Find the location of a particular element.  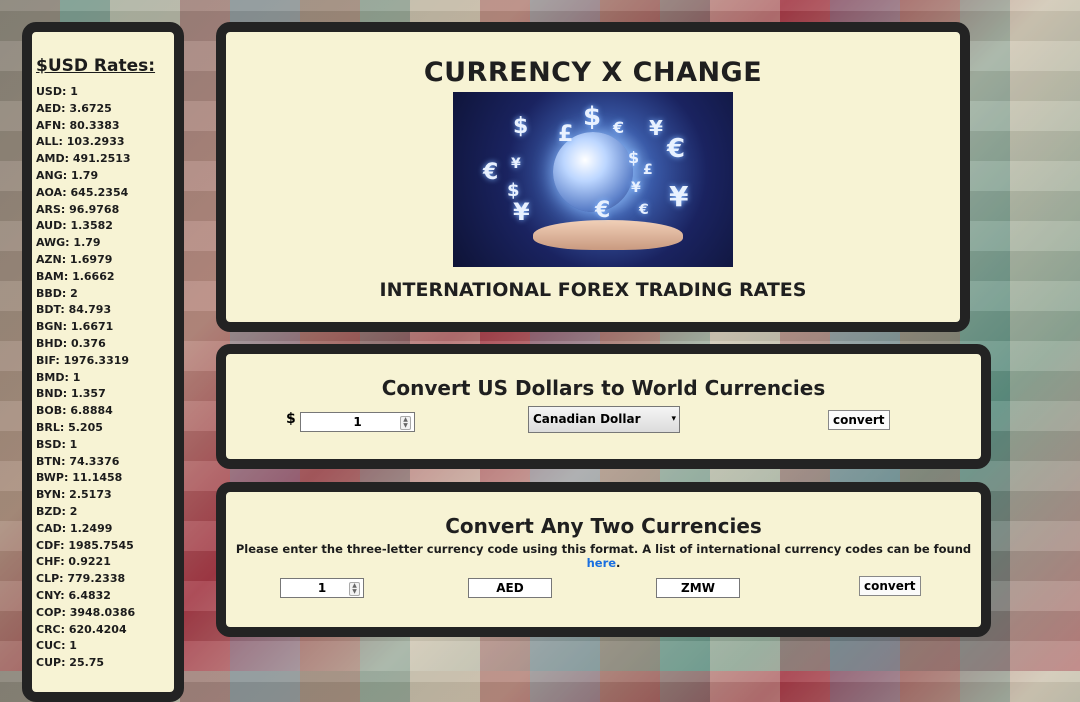

any-amount-input: 1 ▲ ▼ is located at coordinates (322, 588).